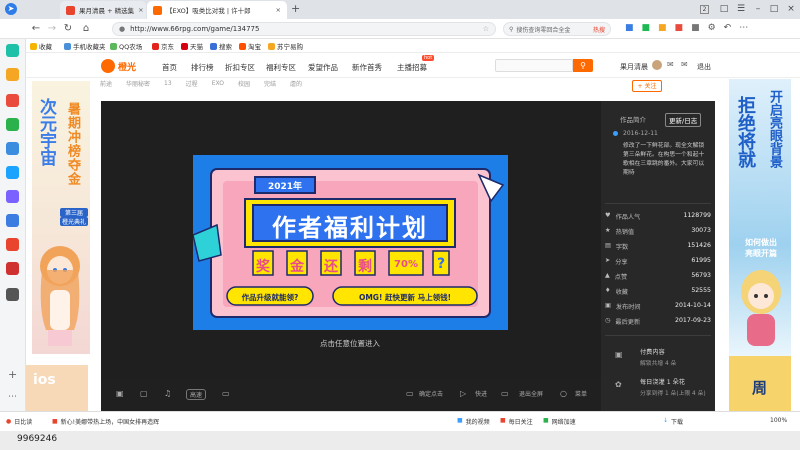  What do you see at coordinates (683, 120) in the screenshot?
I see `tab-update-log: 更新/日志` at bounding box center [683, 120].